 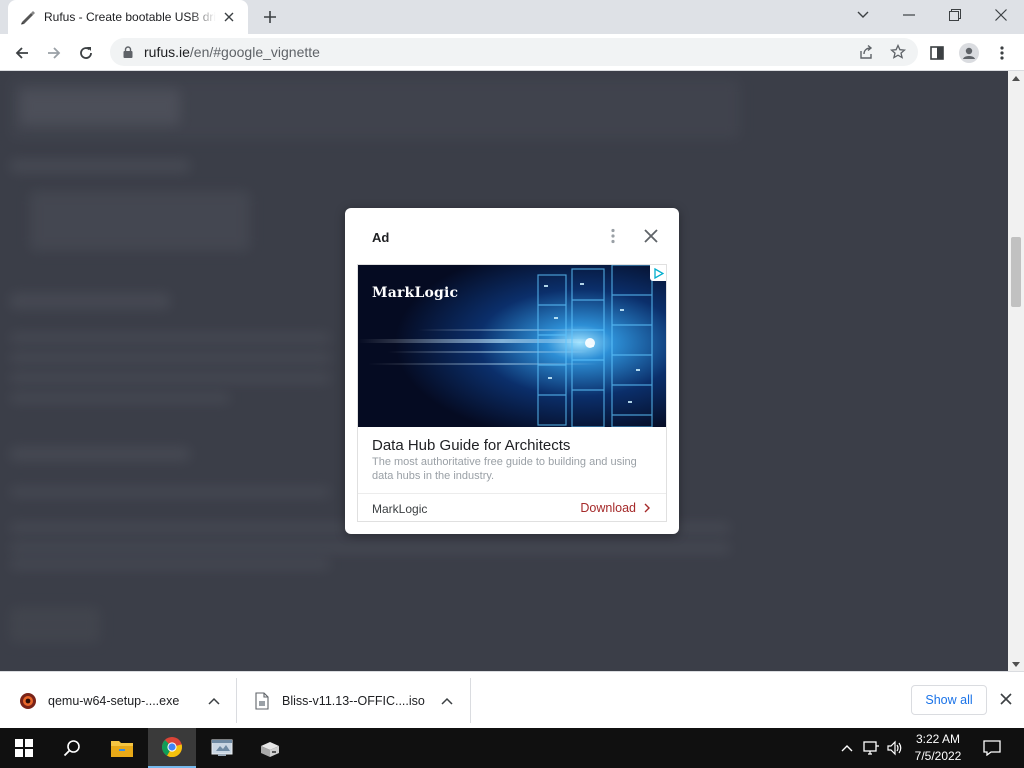 I want to click on marklogic-logo: MarkLogic, so click(x=415, y=293).